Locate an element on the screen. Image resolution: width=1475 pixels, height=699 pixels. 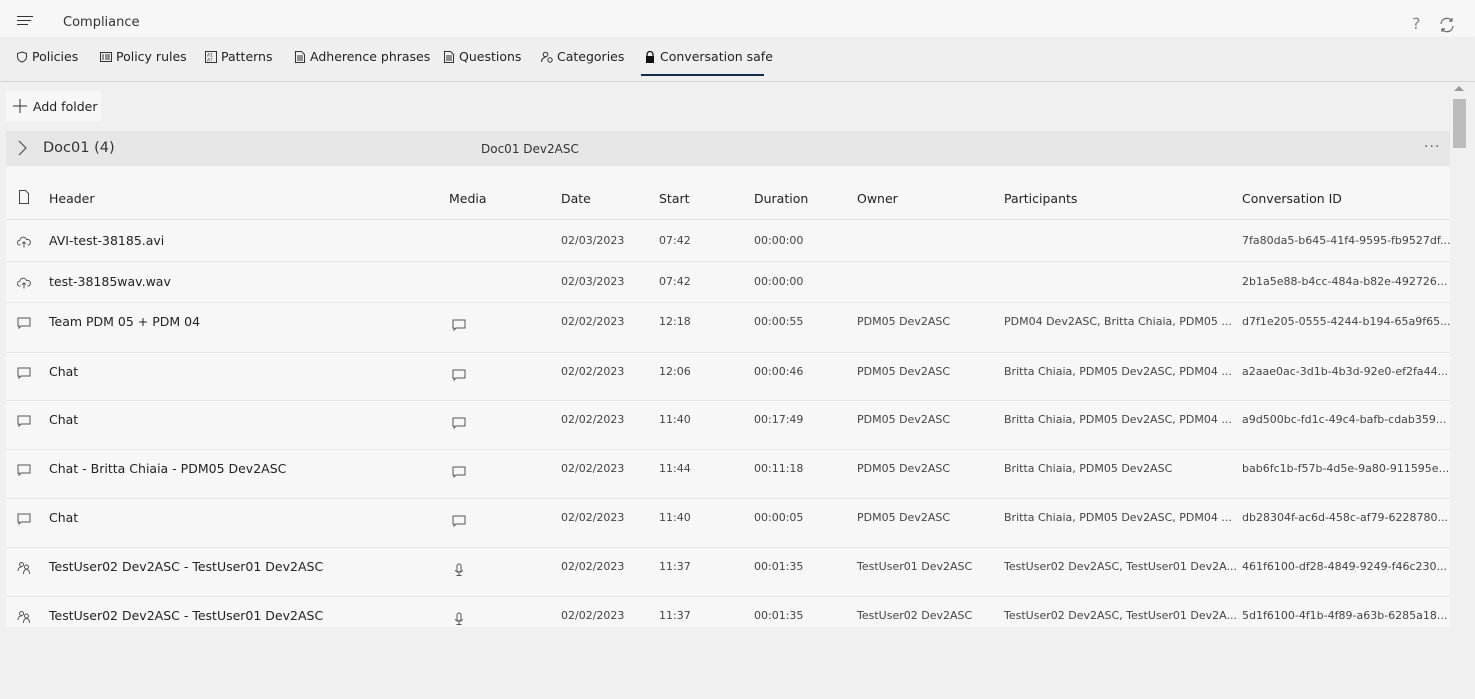
tab-policies: Policies is located at coordinates (47, 56).